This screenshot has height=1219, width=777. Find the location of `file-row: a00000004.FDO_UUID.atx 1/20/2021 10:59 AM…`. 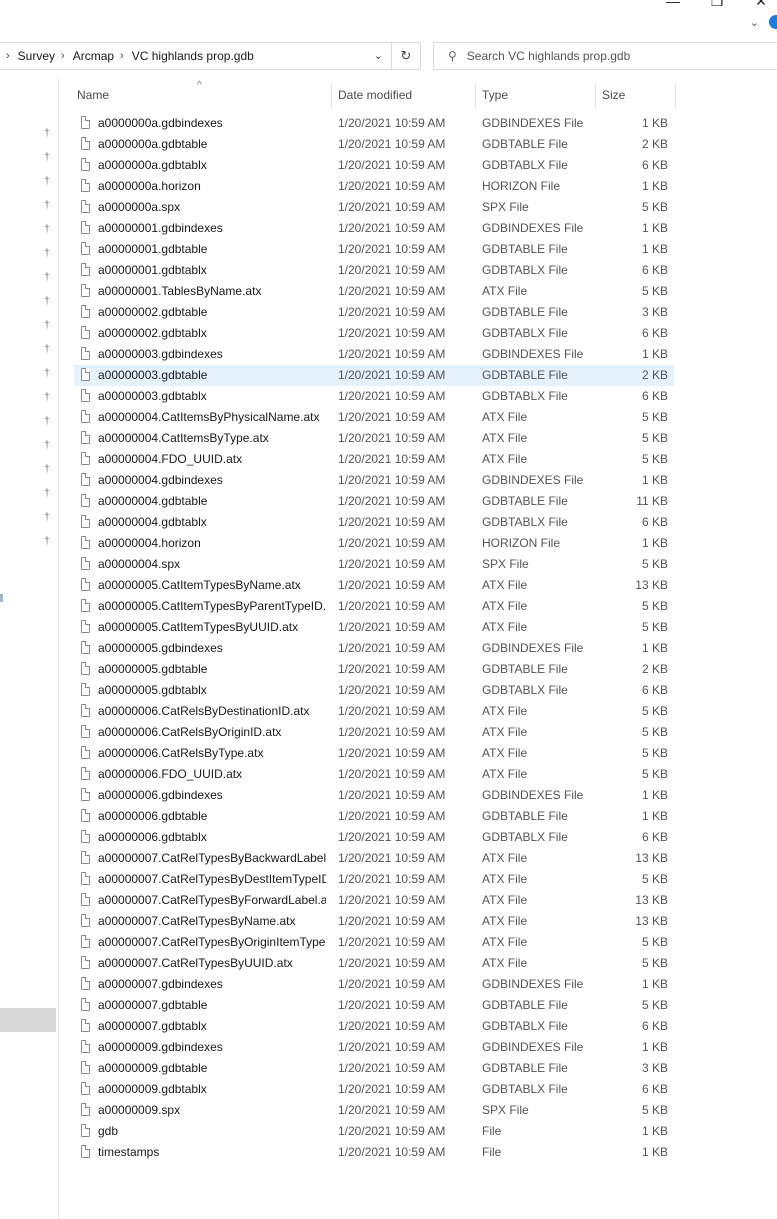

file-row: a00000004.FDO_UUID.atx 1/20/2021 10:59 AM… is located at coordinates (374, 459).